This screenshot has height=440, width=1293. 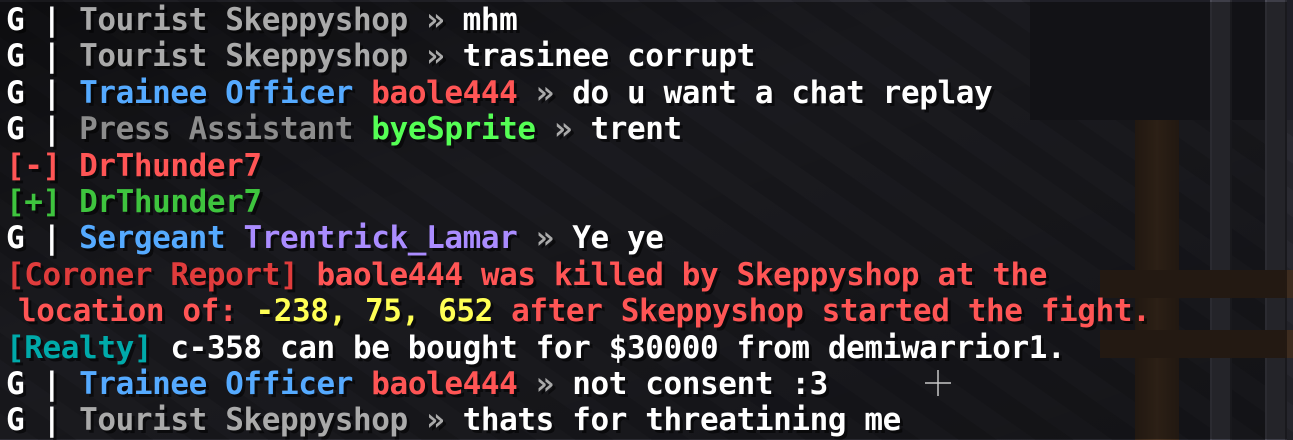 I want to click on player-name: Trentrick_Lamar, so click(x=380, y=238).